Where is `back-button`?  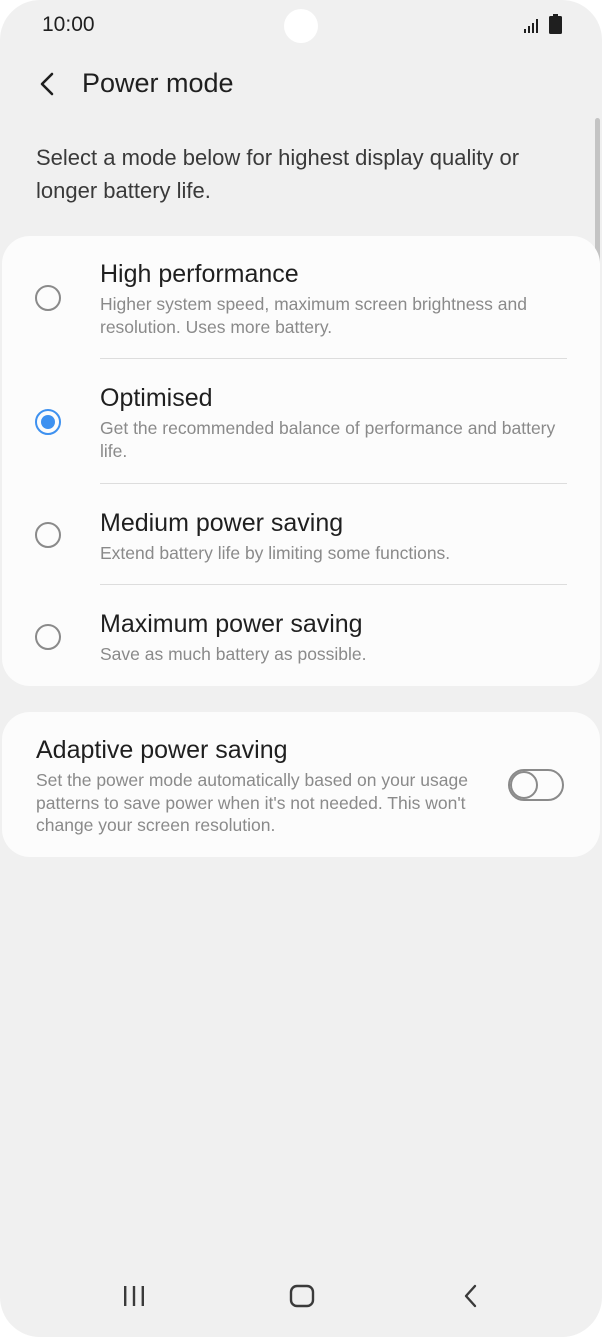 back-button is located at coordinates (48, 84).